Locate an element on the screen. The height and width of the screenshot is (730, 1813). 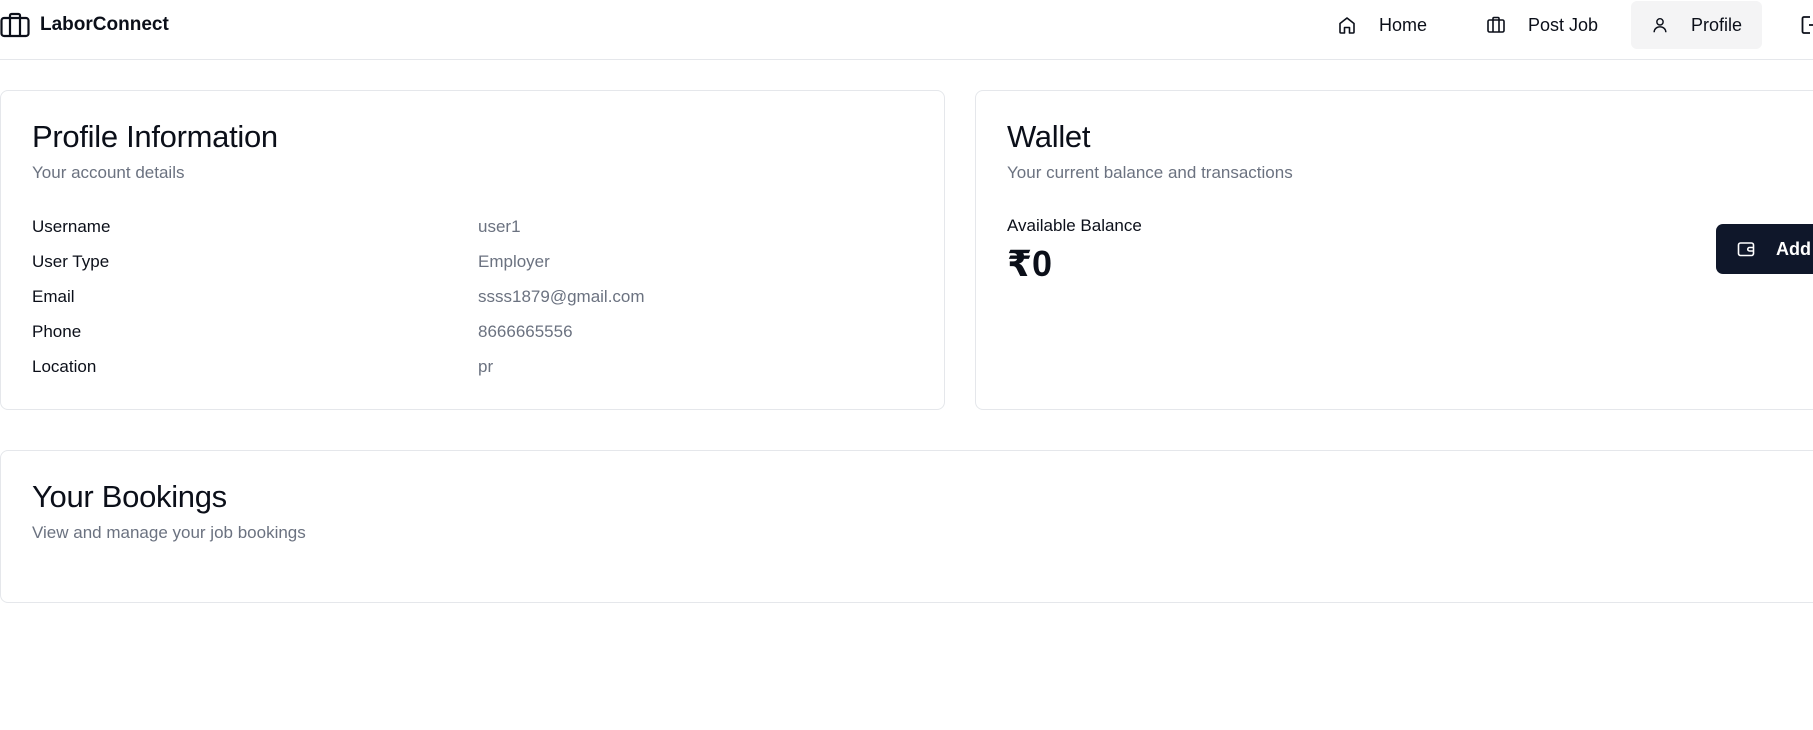
info-row-phone: Phone 8666665556 is located at coordinates (472, 334).